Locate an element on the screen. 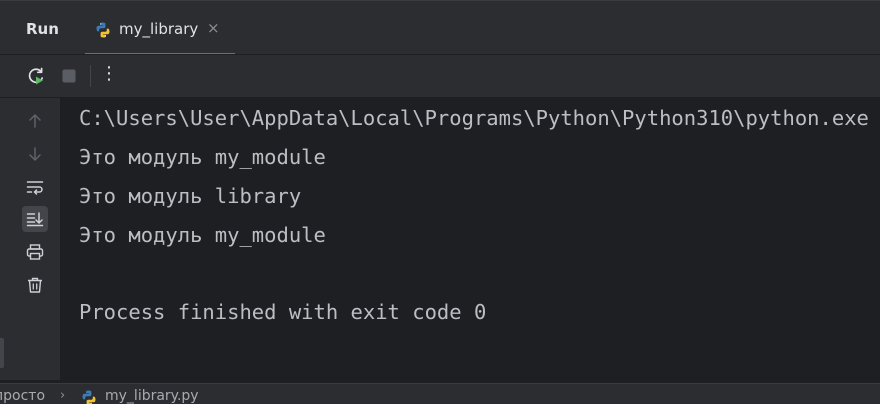 Image resolution: width=880 pixels, height=404 pixels. breadcrumb-folder: просто is located at coordinates (22, 396).